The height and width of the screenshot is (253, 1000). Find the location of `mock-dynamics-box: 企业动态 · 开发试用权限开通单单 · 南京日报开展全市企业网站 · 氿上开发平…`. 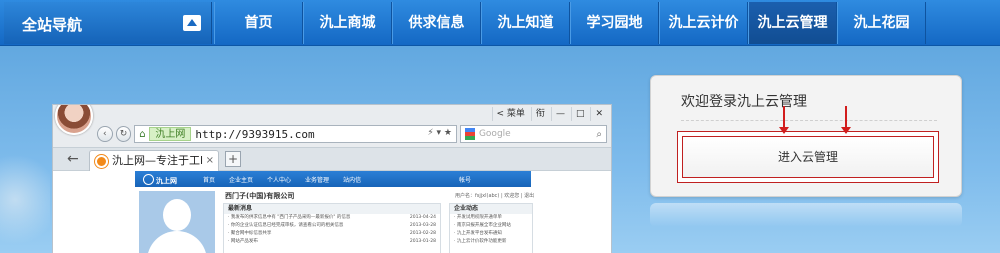

mock-dynamics-box: 企业动态 · 开发试用权限开通单单 · 南京日报开展全市企业网站 · 氿上开发平… is located at coordinates (491, 228).